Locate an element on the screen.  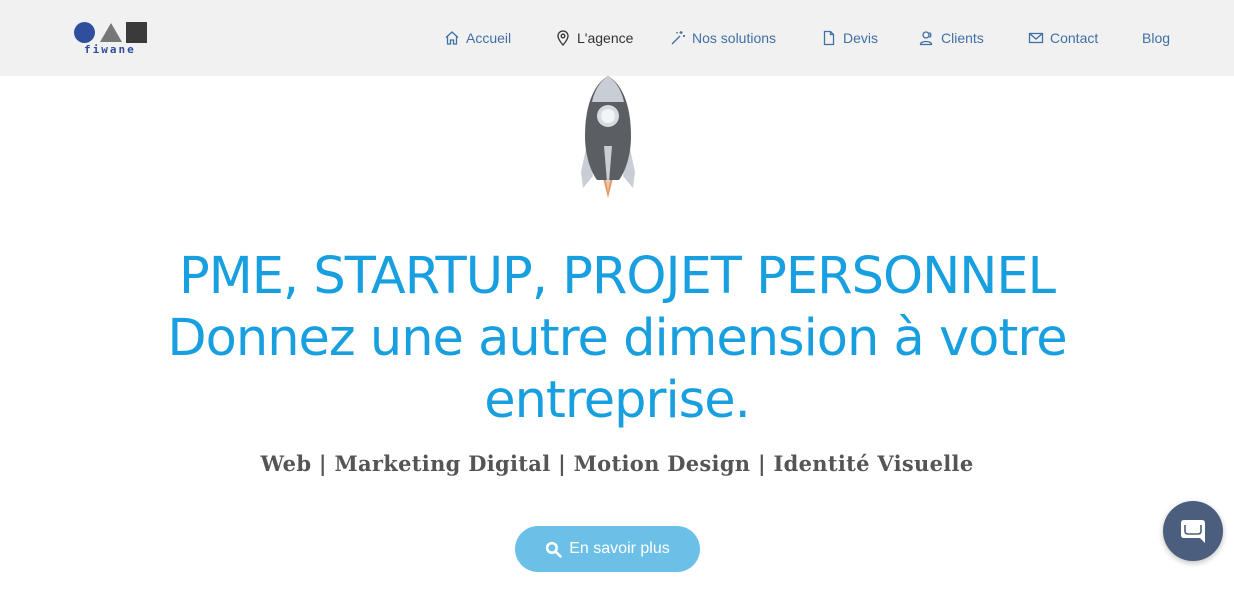
logo-triangle is located at coordinates (111, 32).